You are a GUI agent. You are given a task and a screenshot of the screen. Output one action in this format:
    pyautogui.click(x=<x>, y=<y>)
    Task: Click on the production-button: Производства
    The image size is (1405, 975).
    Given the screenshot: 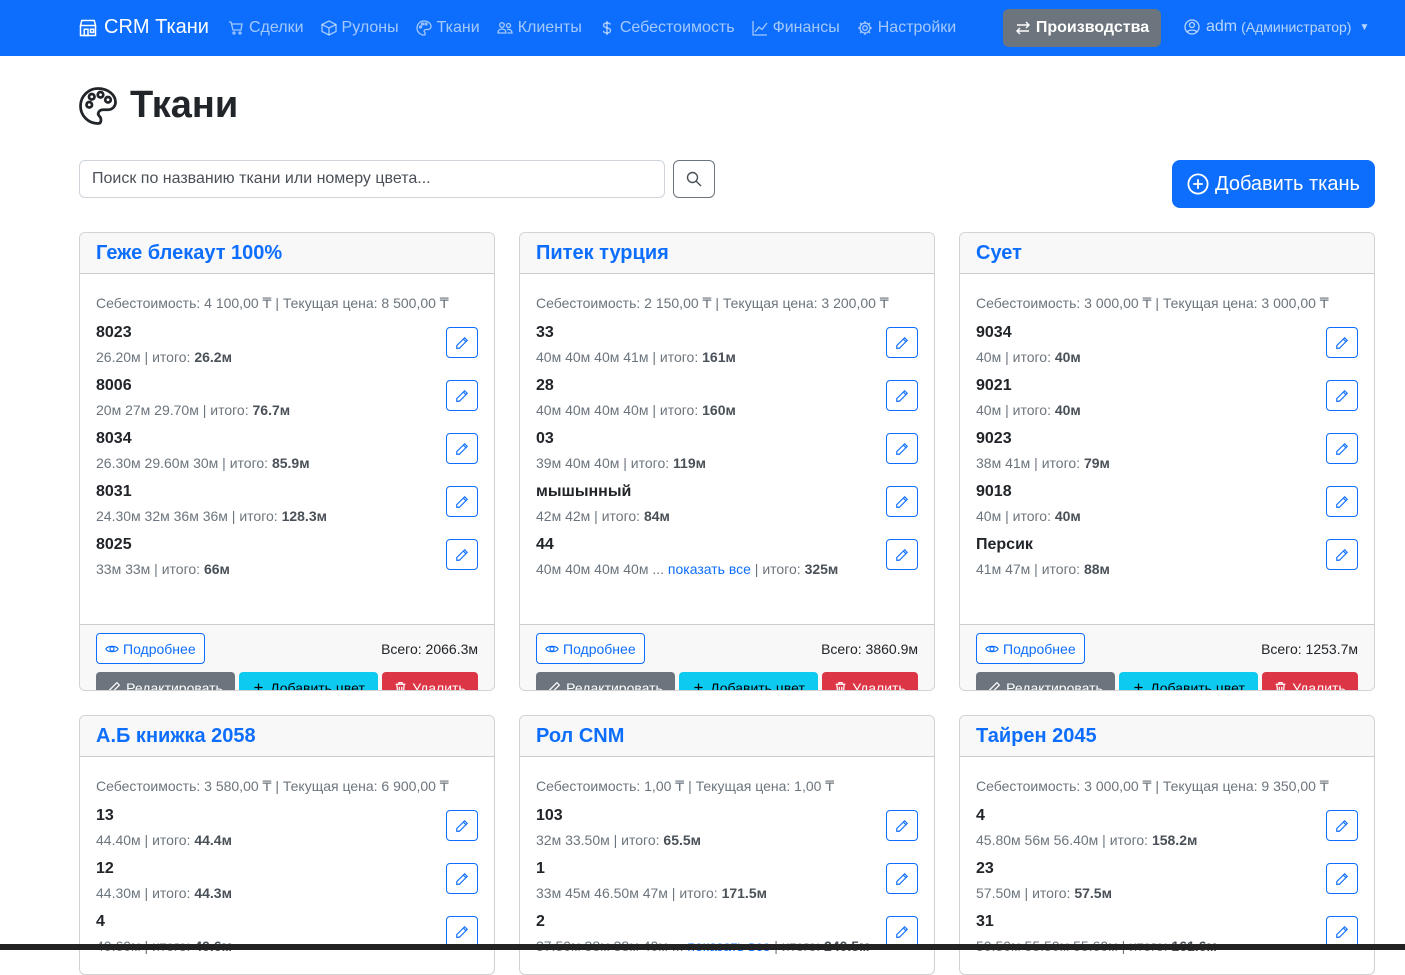 What is the action you would take?
    pyautogui.click(x=1082, y=28)
    